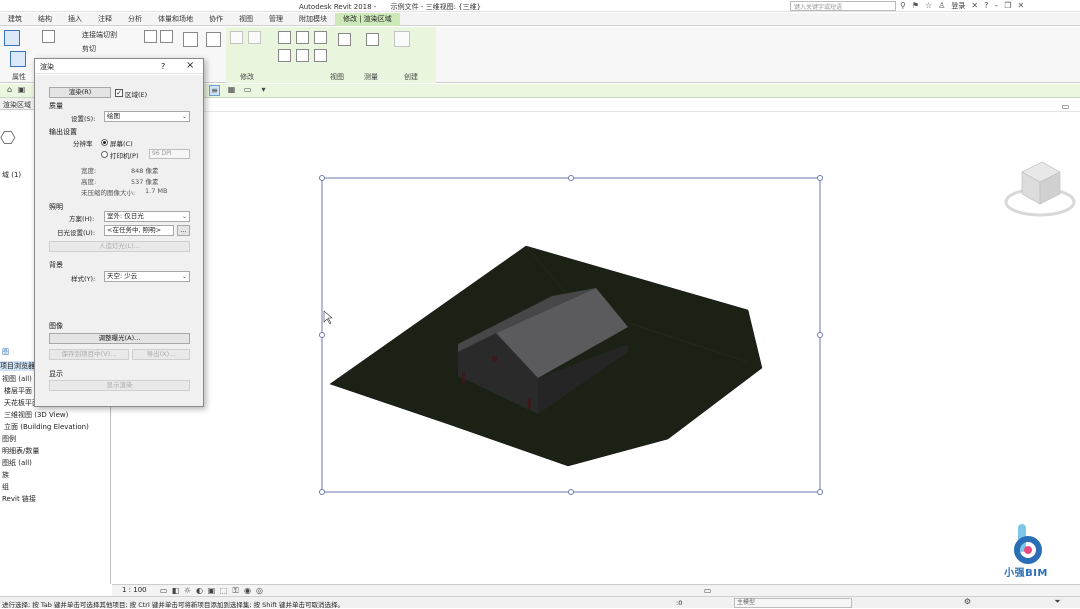  Describe the element at coordinates (15, 19) in the screenshot. I see `tab-architecture: 建筑` at that location.